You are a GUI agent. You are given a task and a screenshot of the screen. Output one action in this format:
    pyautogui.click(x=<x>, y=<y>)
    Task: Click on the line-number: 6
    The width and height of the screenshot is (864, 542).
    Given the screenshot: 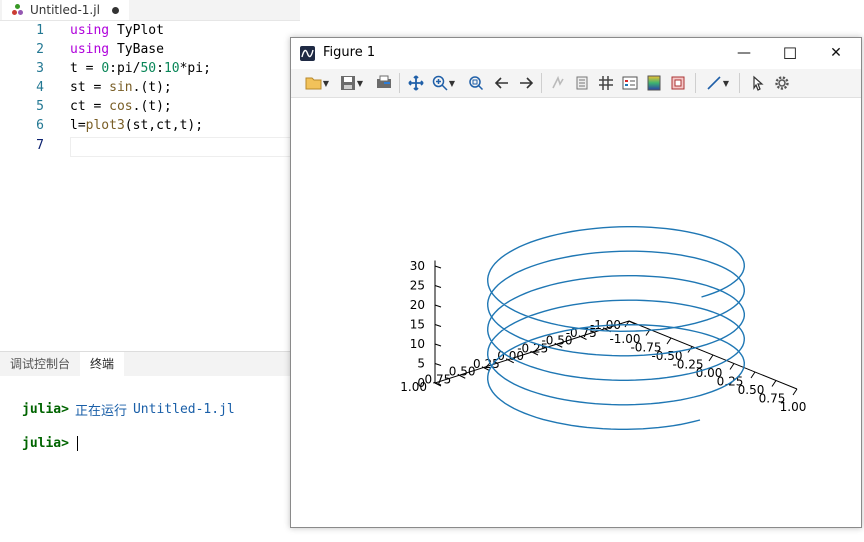 What is the action you would take?
    pyautogui.click(x=40, y=125)
    